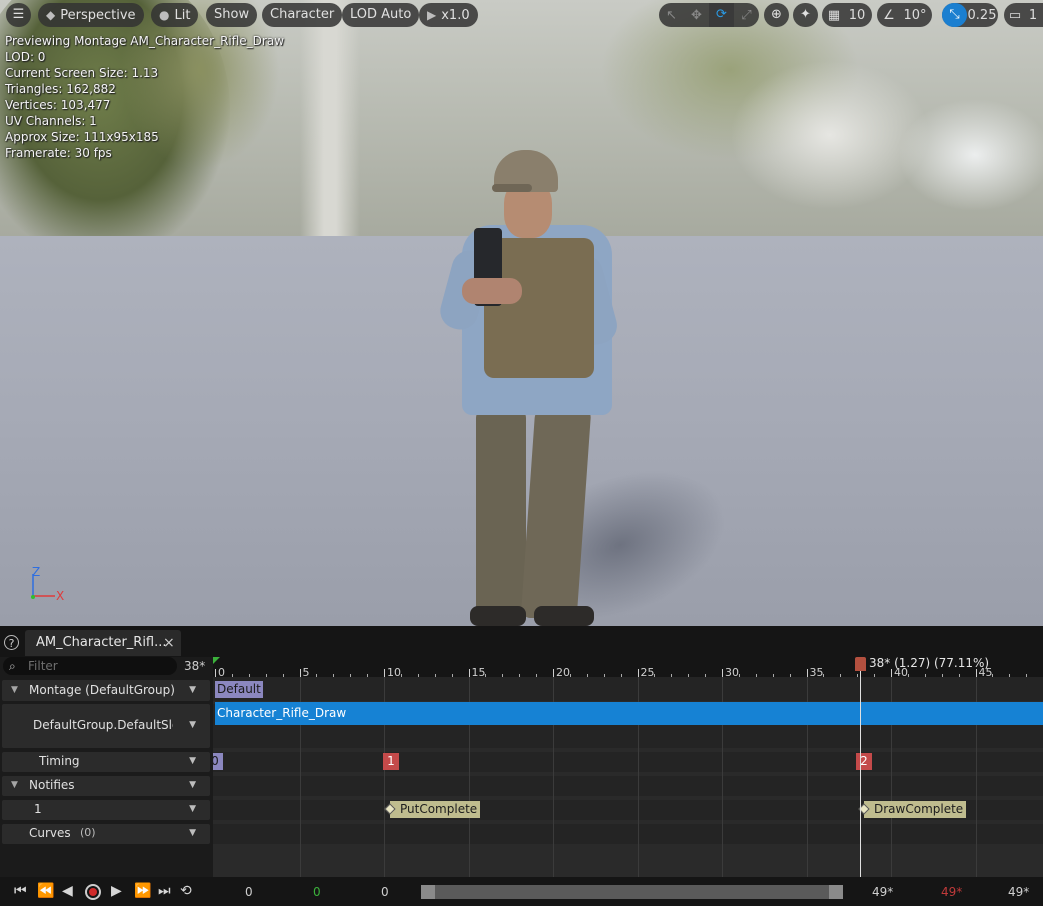 The width and height of the screenshot is (1043, 906). I want to click on track-notify-1: 1 ▼, so click(106, 810).